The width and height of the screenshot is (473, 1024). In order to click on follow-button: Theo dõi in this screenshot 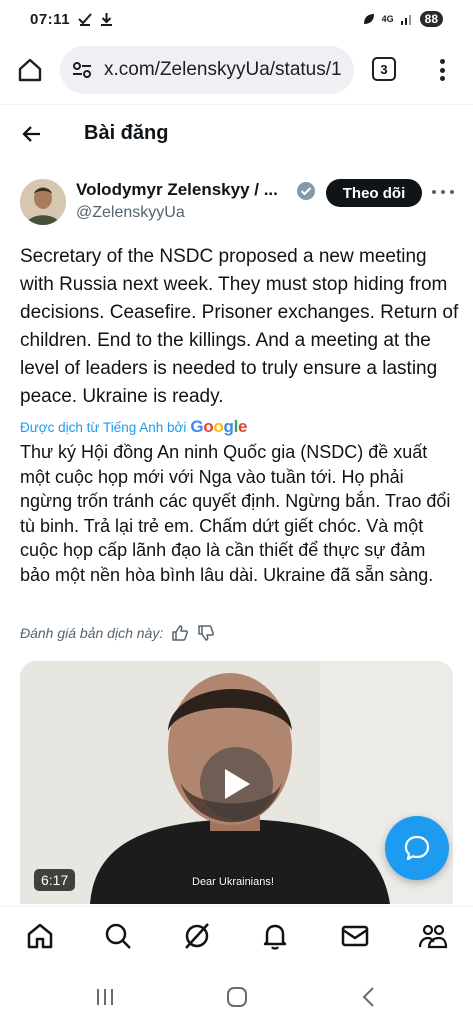, I will do `click(374, 193)`.